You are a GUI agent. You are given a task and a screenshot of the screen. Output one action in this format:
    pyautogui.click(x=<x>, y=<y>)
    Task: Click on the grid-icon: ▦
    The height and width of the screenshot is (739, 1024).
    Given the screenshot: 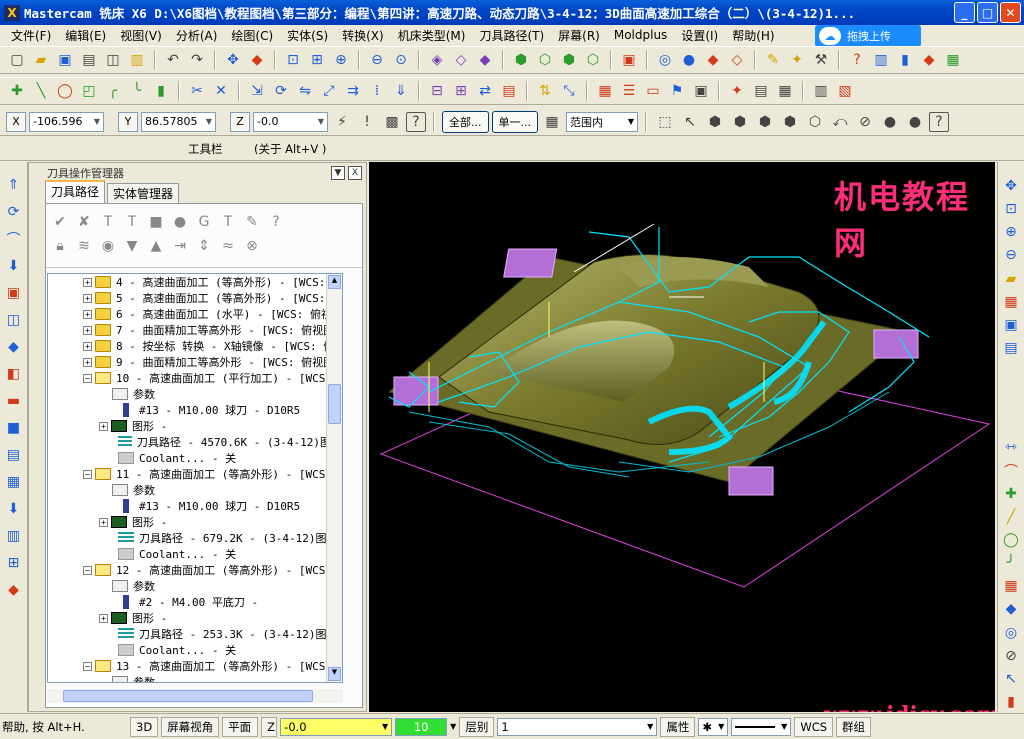 What is the action you would take?
    pyautogui.click(x=953, y=60)
    